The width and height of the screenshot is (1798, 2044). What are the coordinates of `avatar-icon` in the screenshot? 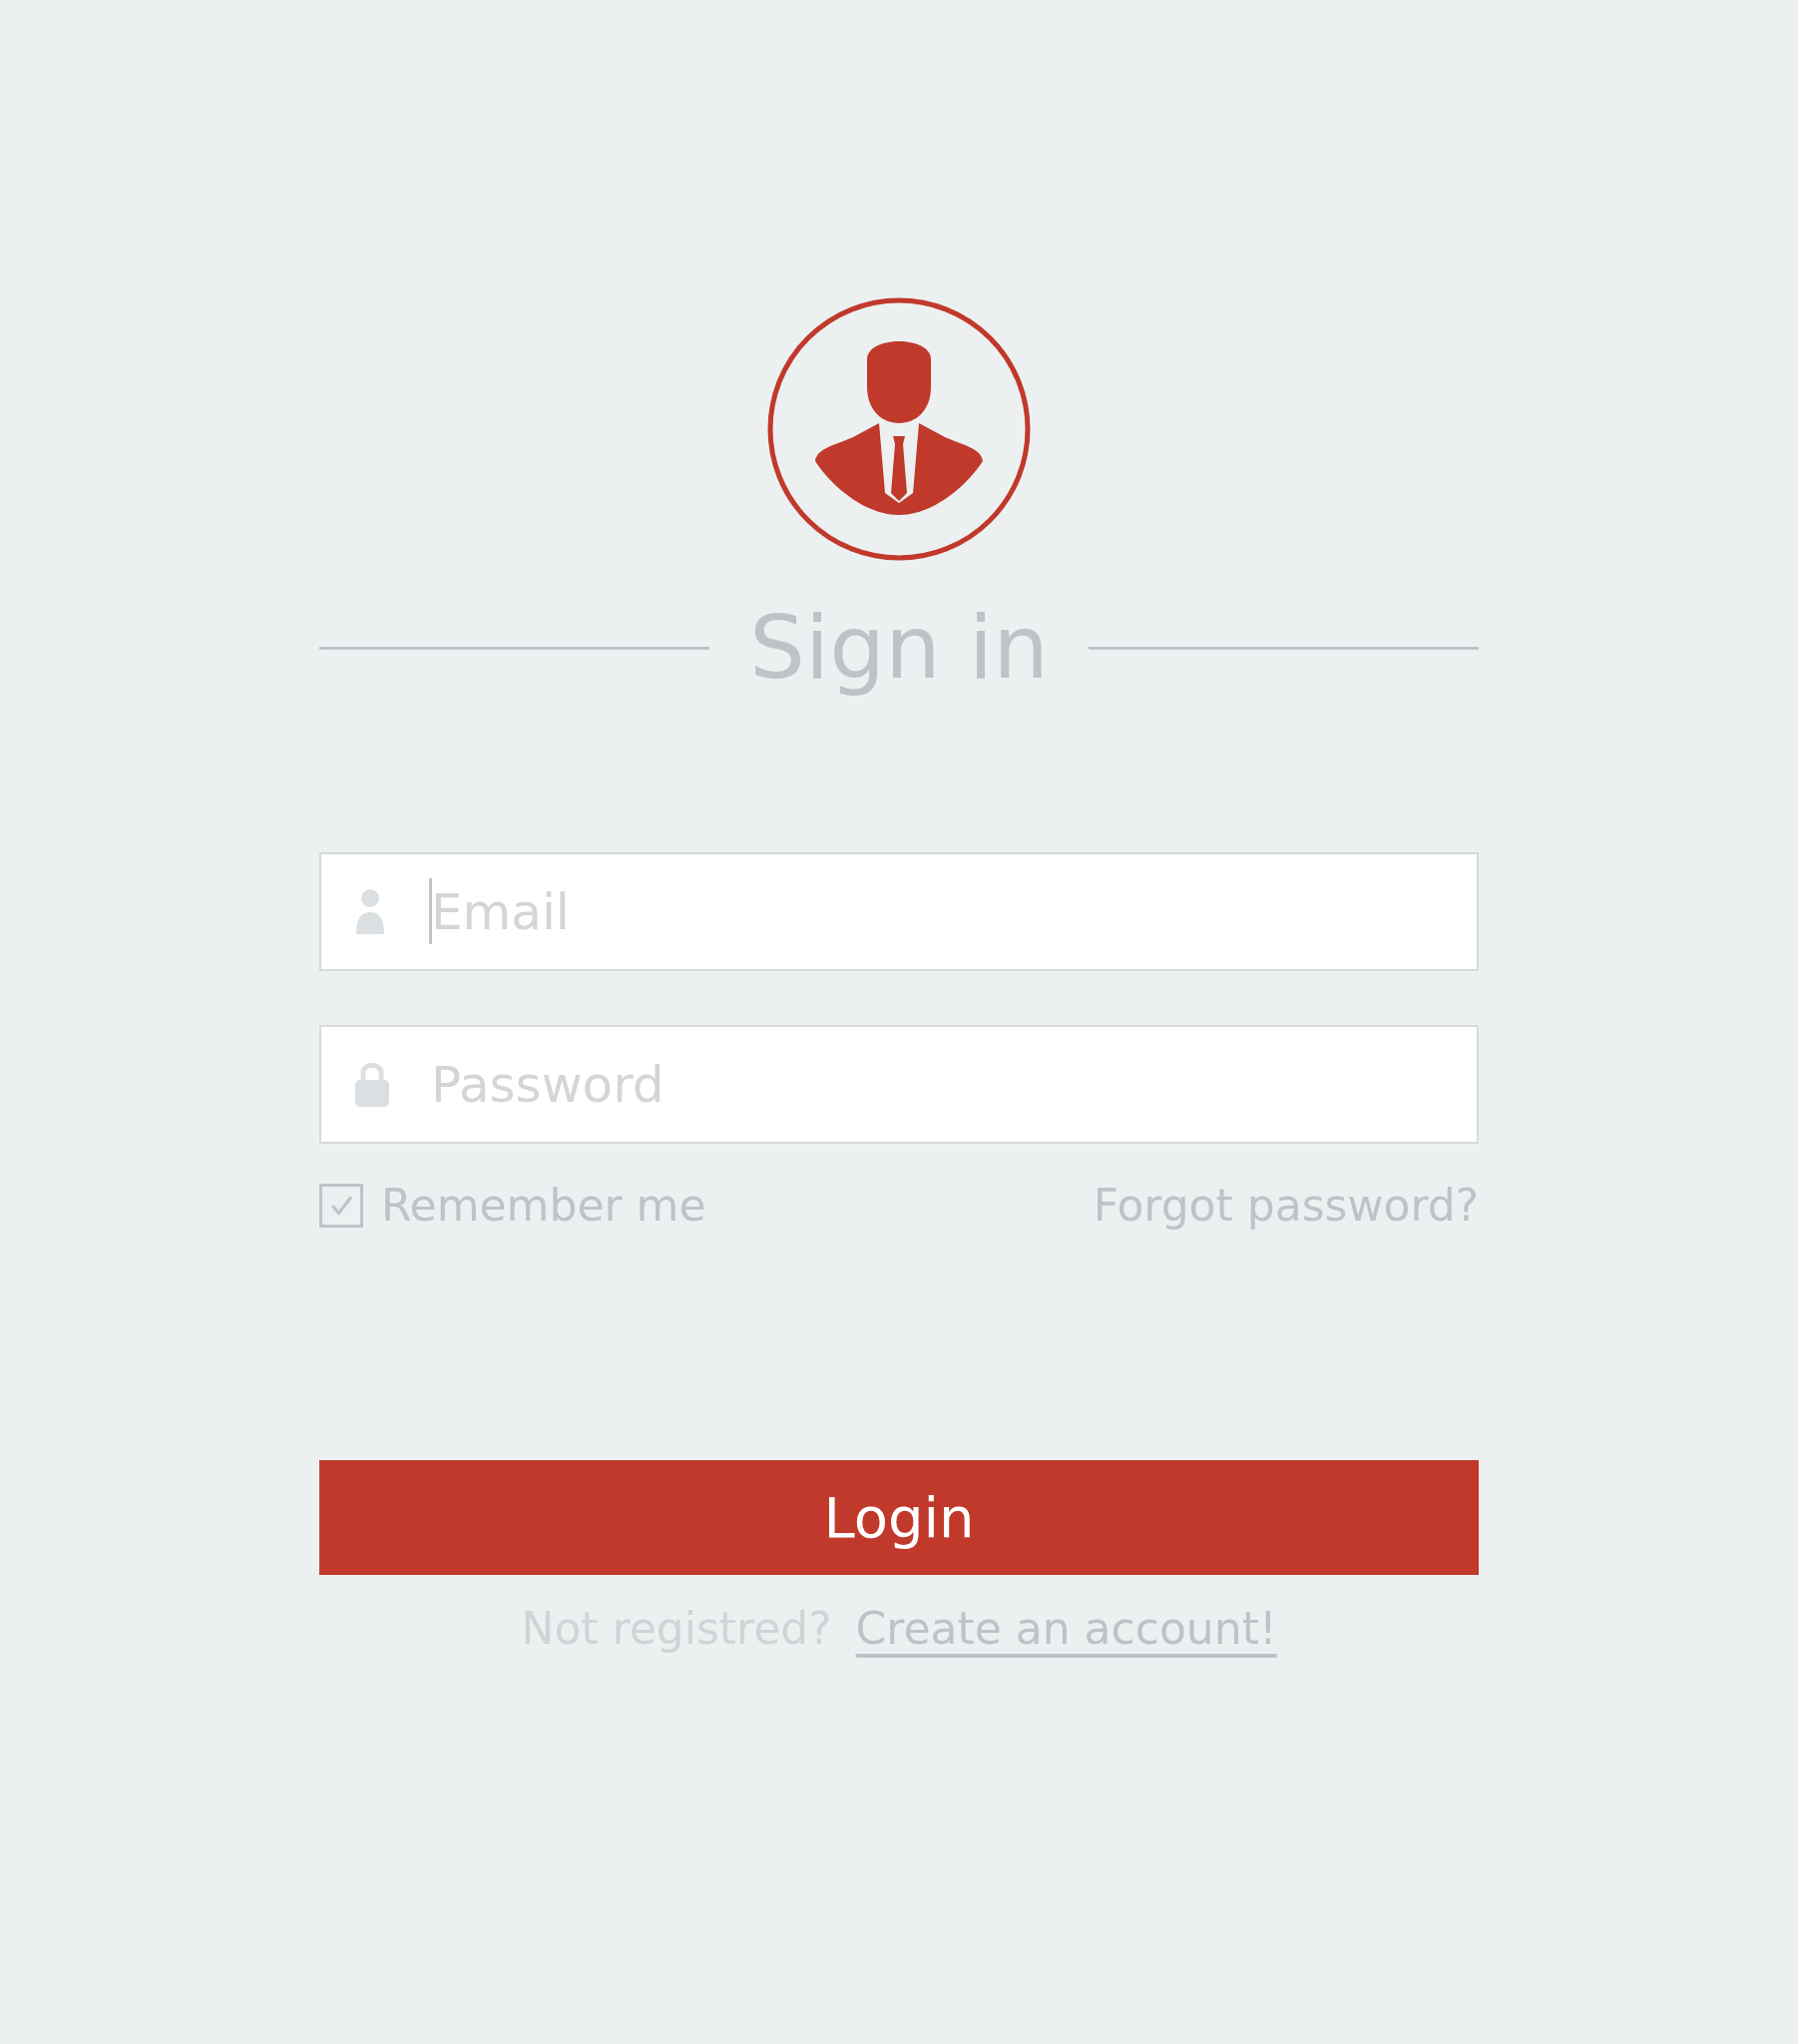 It's located at (899, 429).